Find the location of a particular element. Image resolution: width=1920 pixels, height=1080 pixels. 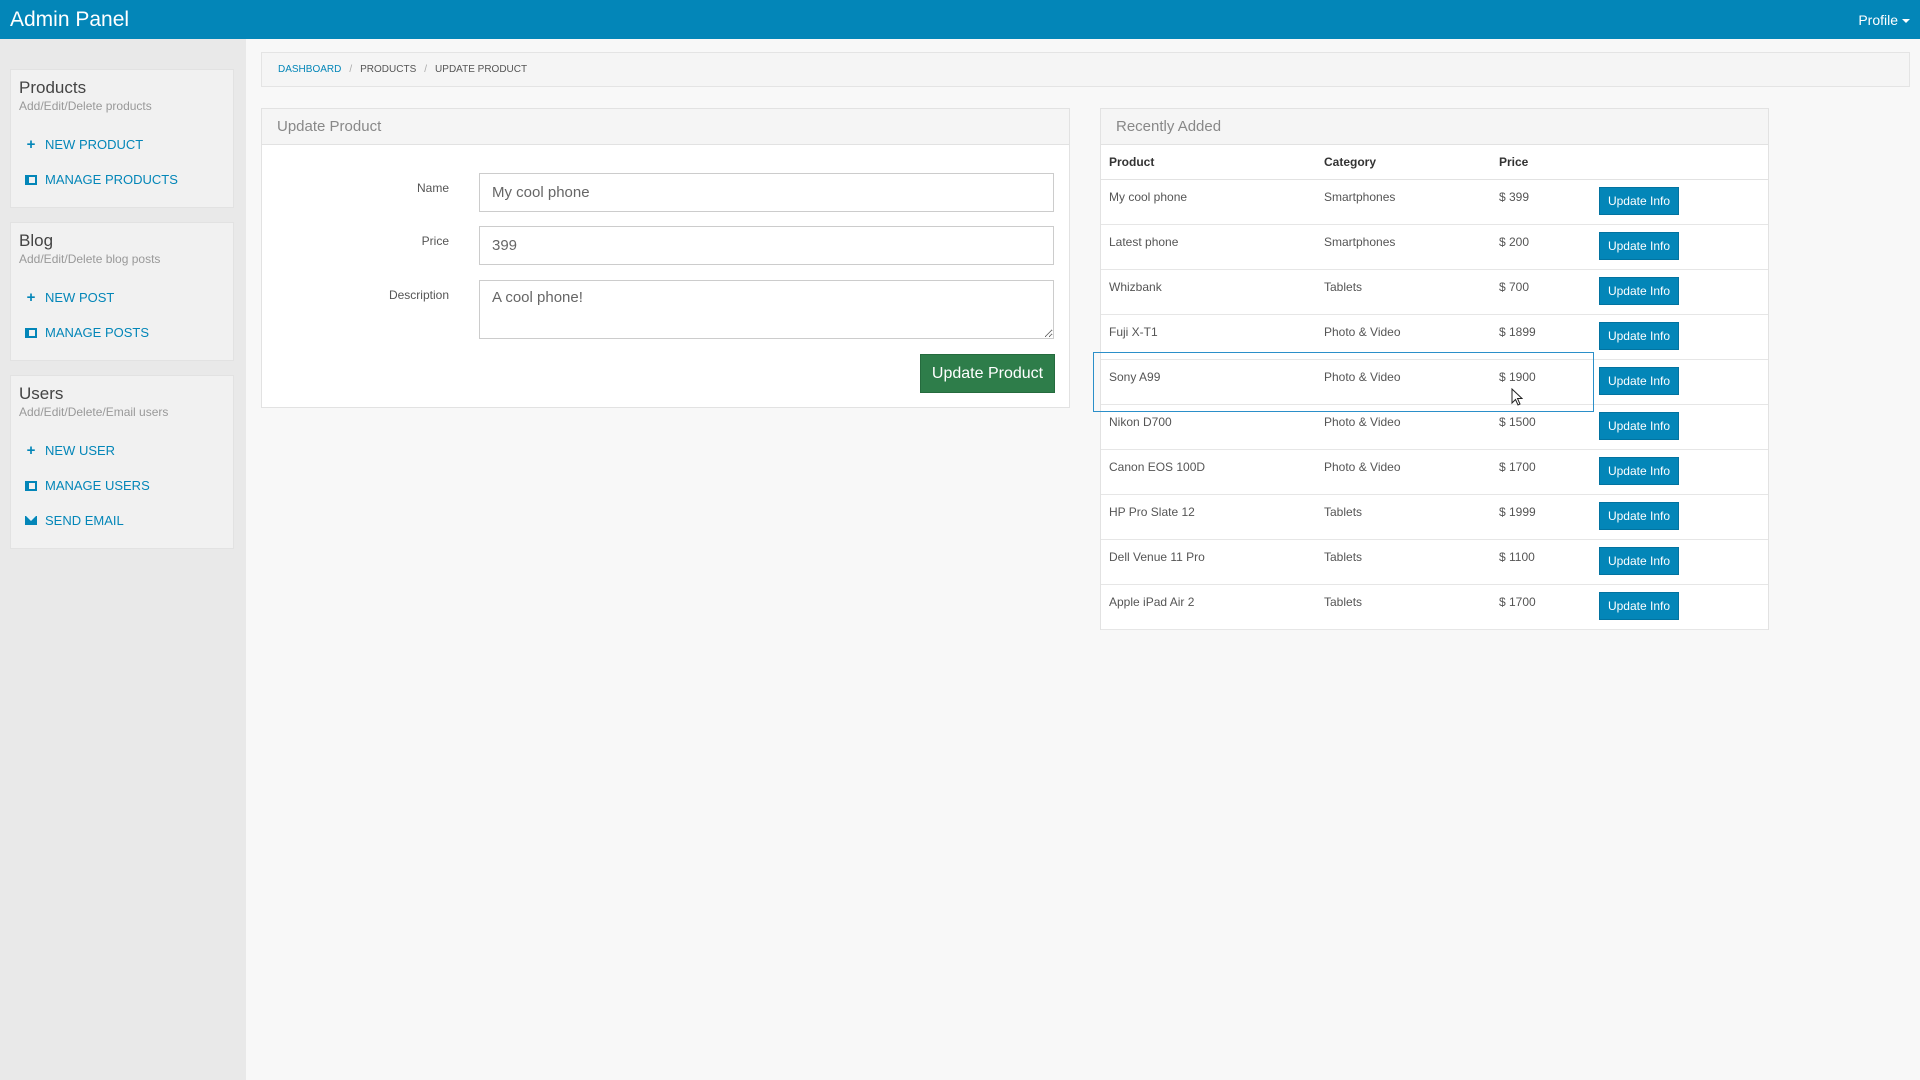

table-row: Sony A99 Photo & Video $ 1900 Update Info is located at coordinates (1434, 382).